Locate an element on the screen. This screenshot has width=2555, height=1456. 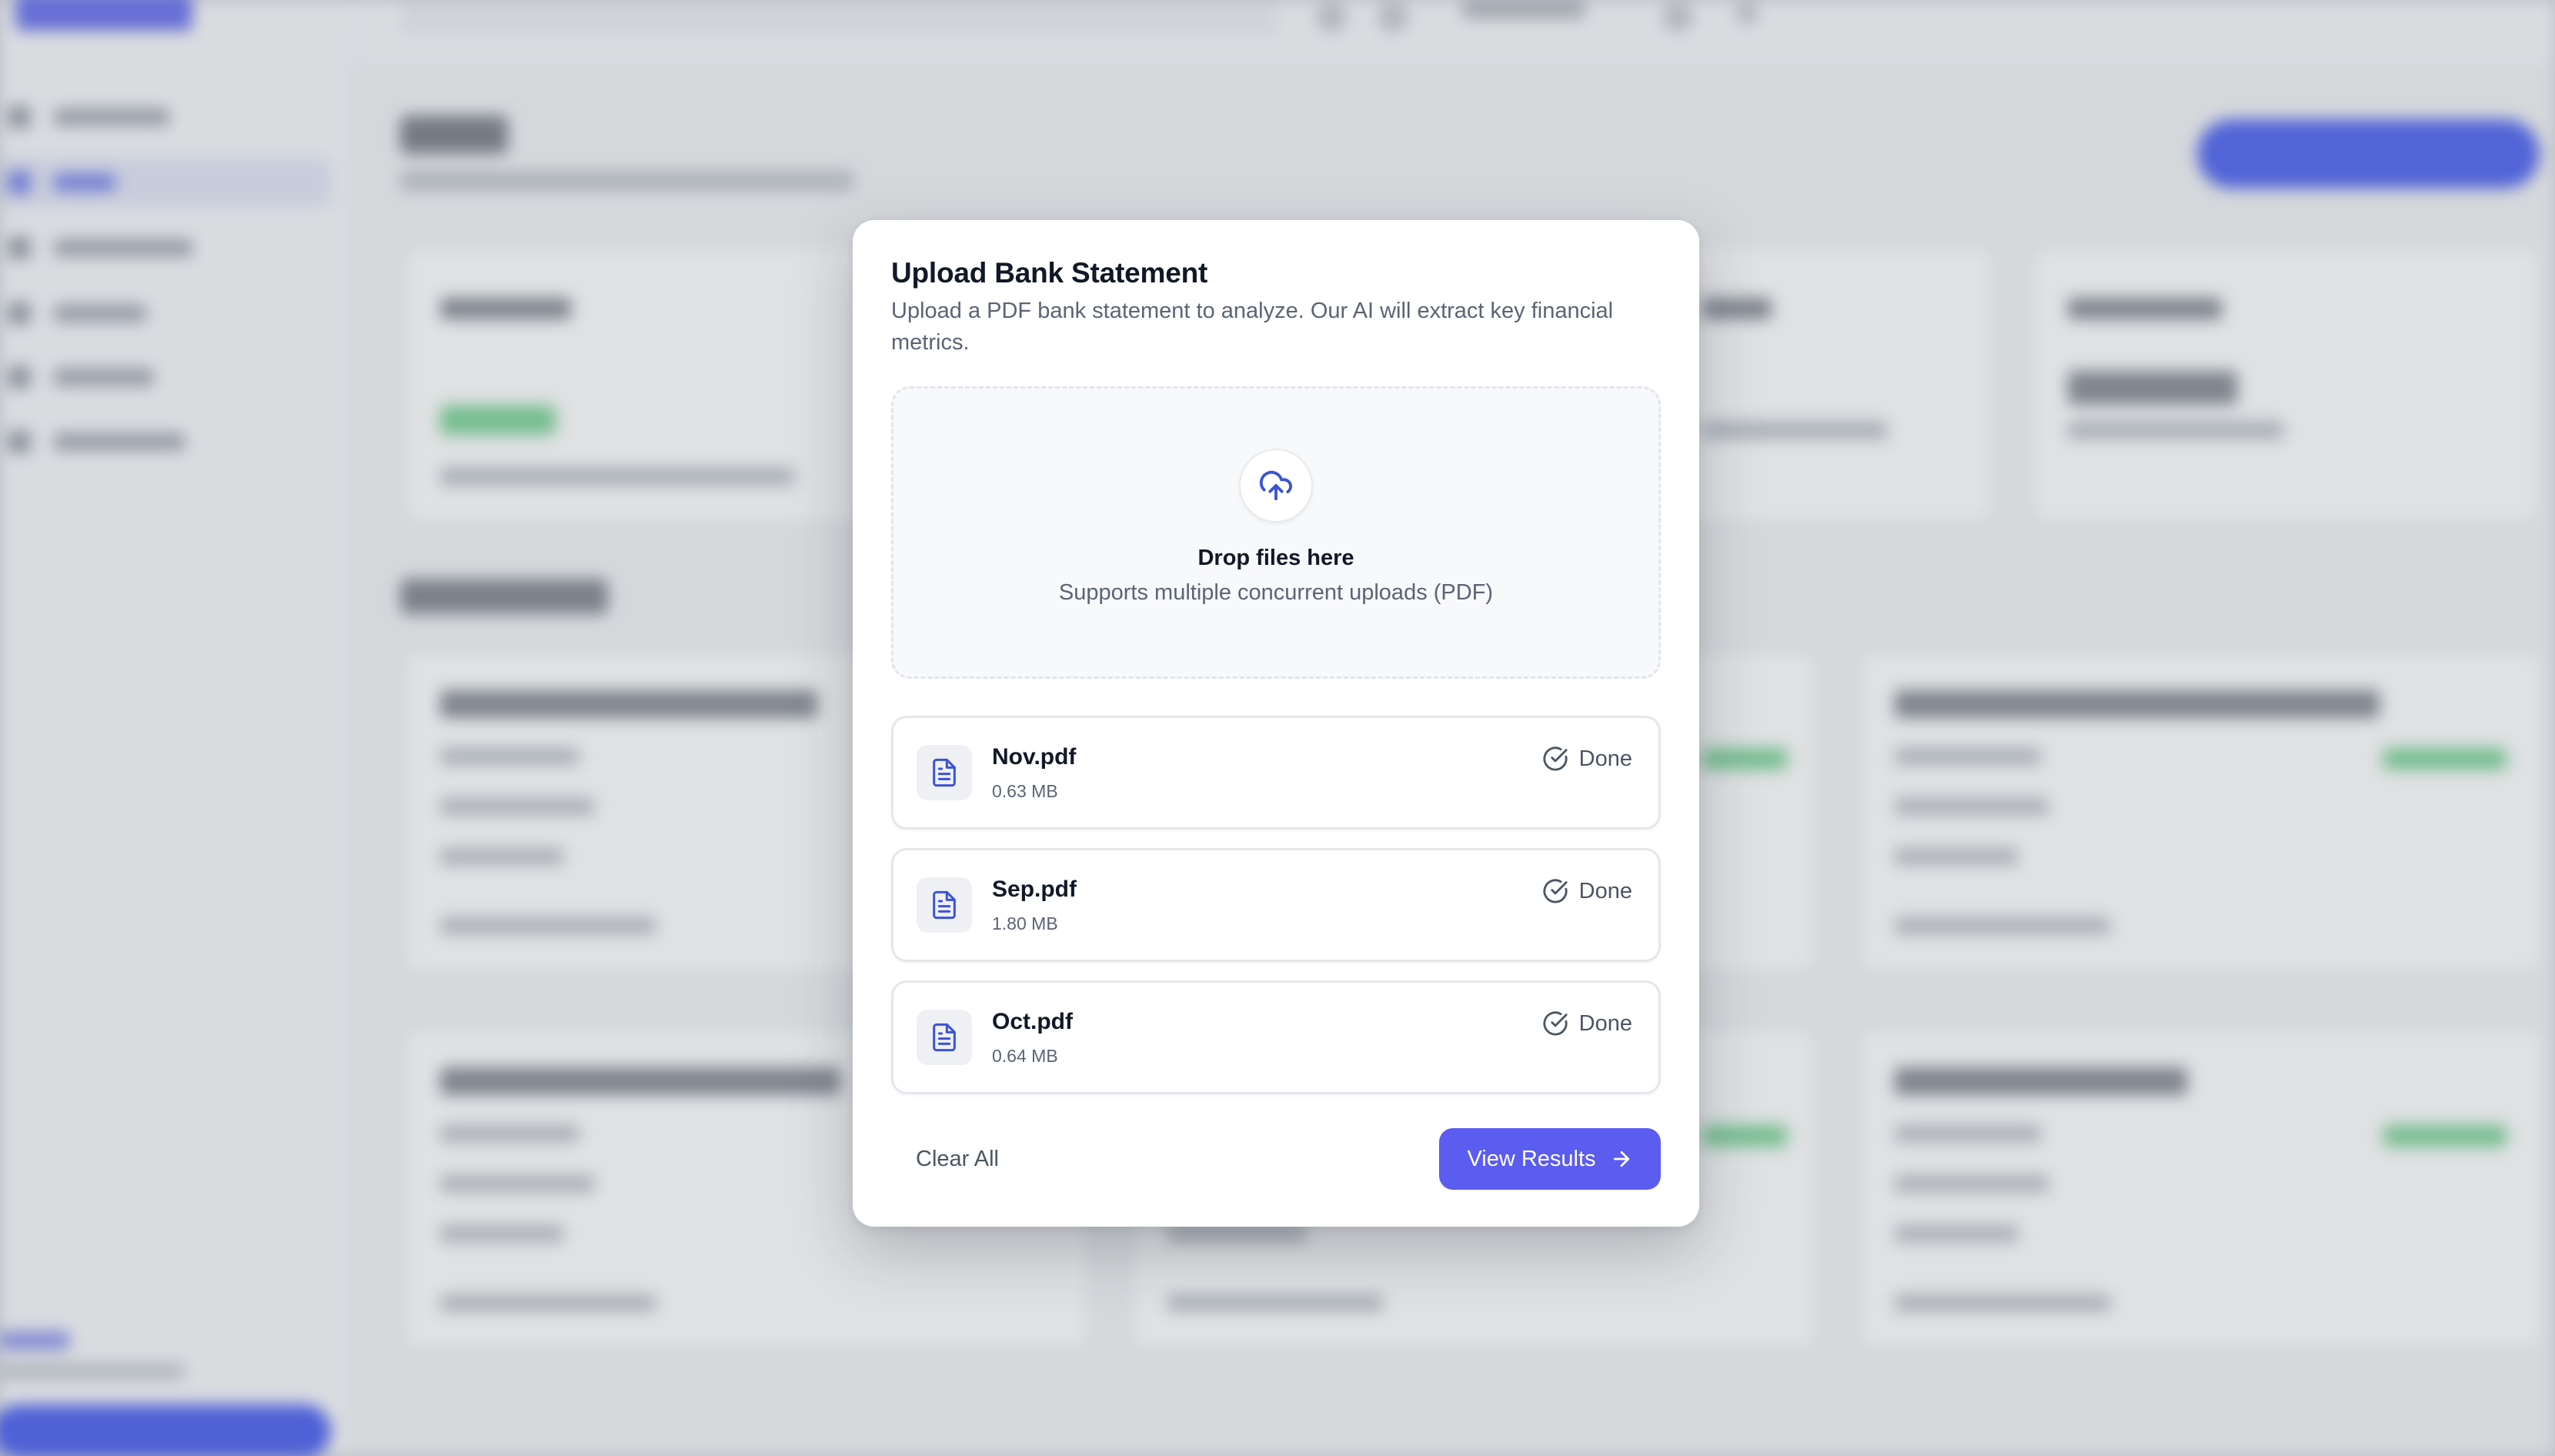
file-size: 0.64 MB is located at coordinates (1025, 1056).